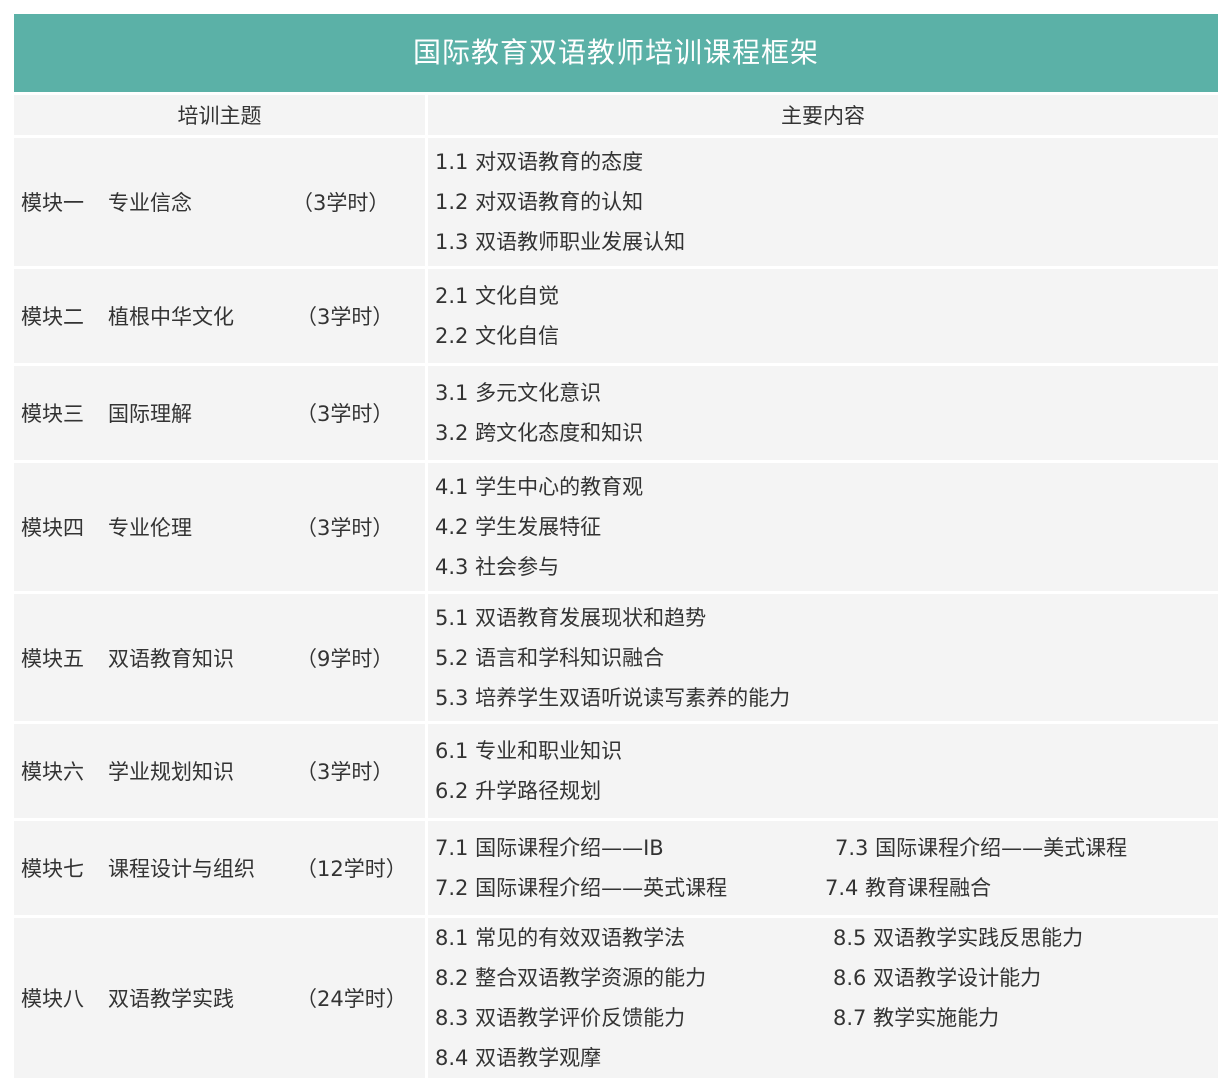 This screenshot has height=1082, width=1230. I want to click on content-cell: 3.1 多元文化意识 3.2 跨文化态度和知识, so click(823, 413).